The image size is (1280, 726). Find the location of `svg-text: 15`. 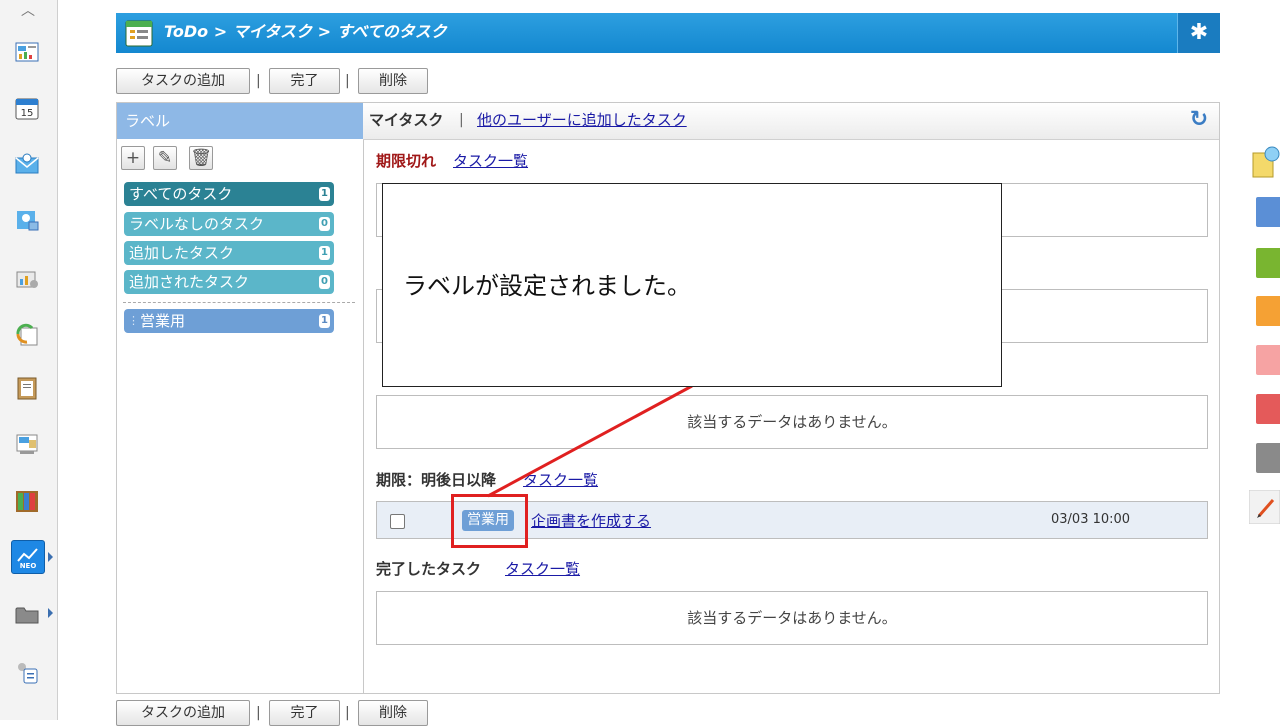

svg-text: 15 is located at coordinates (27, 113).